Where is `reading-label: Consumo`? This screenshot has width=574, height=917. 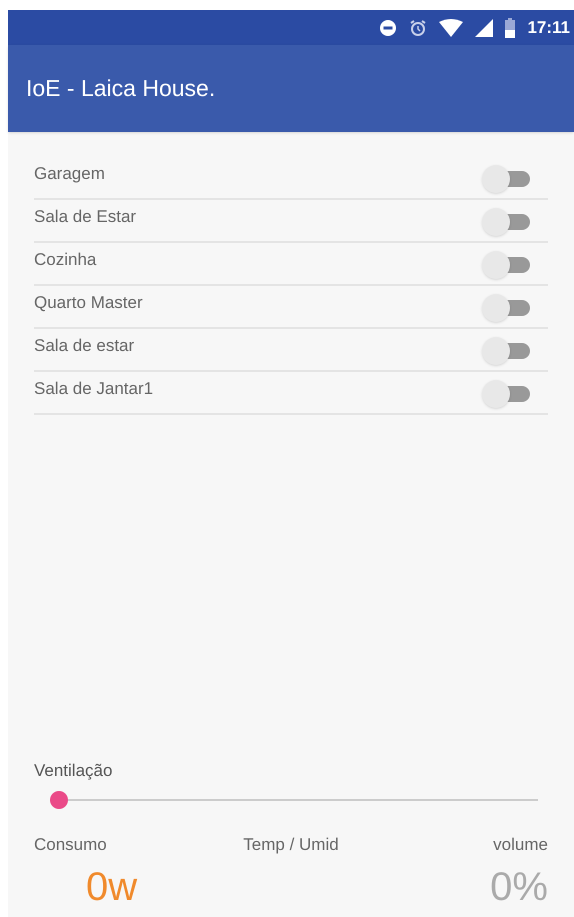 reading-label: Consumo is located at coordinates (70, 845).